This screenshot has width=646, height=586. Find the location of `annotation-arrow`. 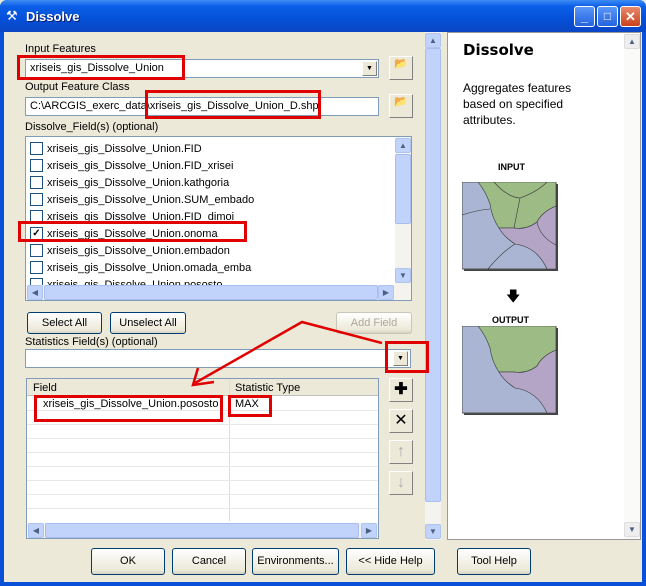

annotation-arrow is located at coordinates (287, 353).